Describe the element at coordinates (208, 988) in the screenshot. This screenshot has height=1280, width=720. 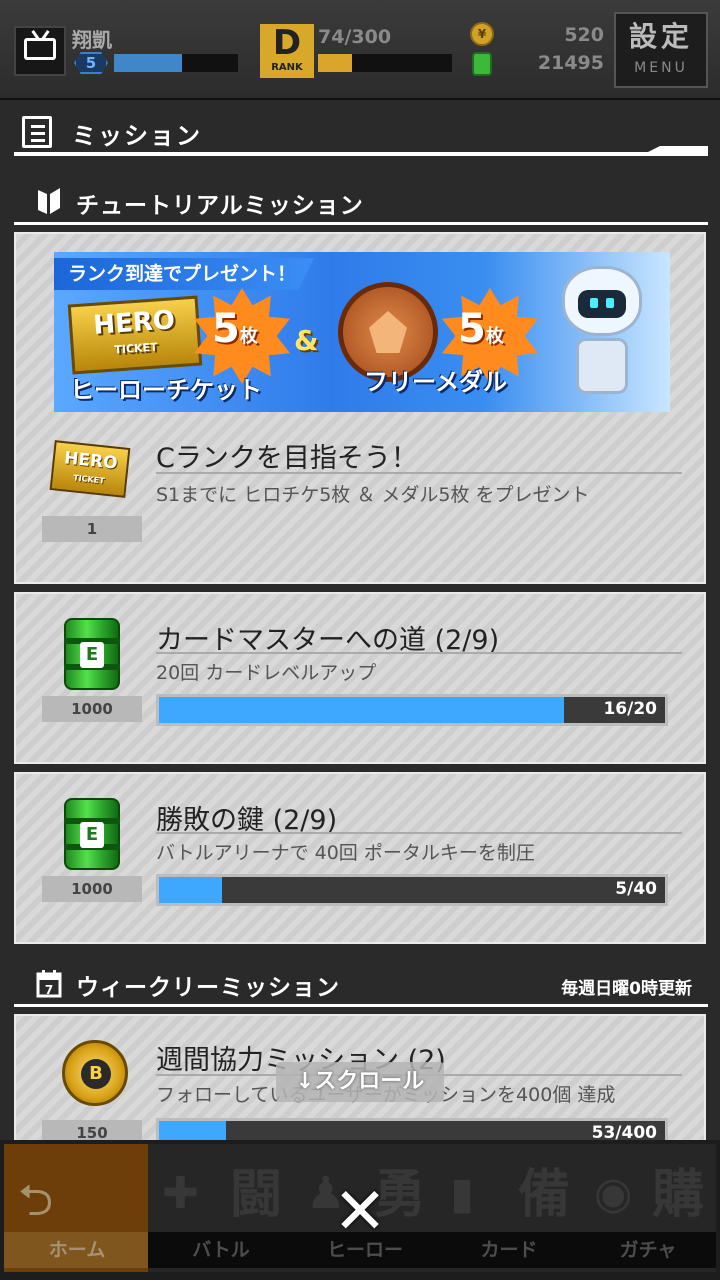
I see `section-title: ウィークリーミッション` at that location.